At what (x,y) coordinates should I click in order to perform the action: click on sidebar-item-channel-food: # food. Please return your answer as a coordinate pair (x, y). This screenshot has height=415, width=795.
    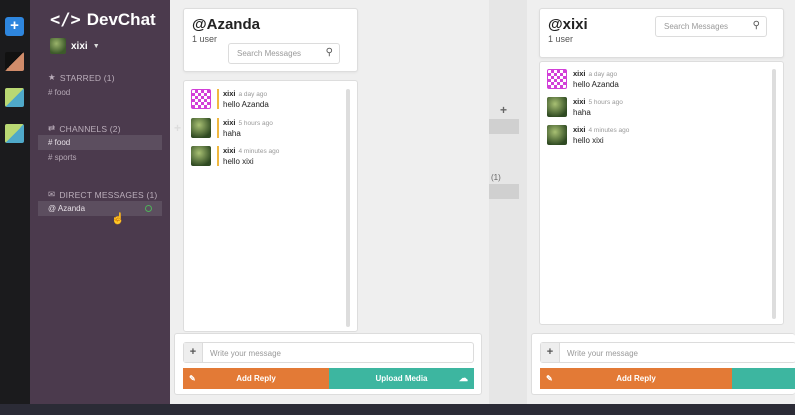
    Looking at the image, I should click on (100, 142).